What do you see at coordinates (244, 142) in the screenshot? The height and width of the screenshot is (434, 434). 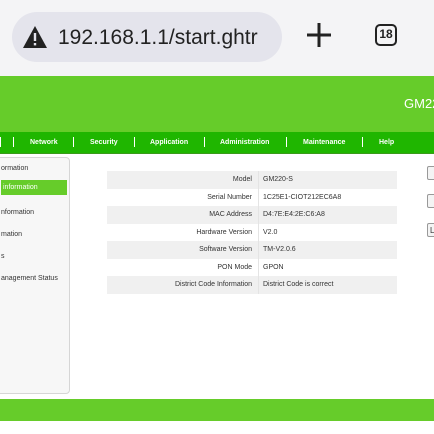 I see `nav-item-administration: Administration` at bounding box center [244, 142].